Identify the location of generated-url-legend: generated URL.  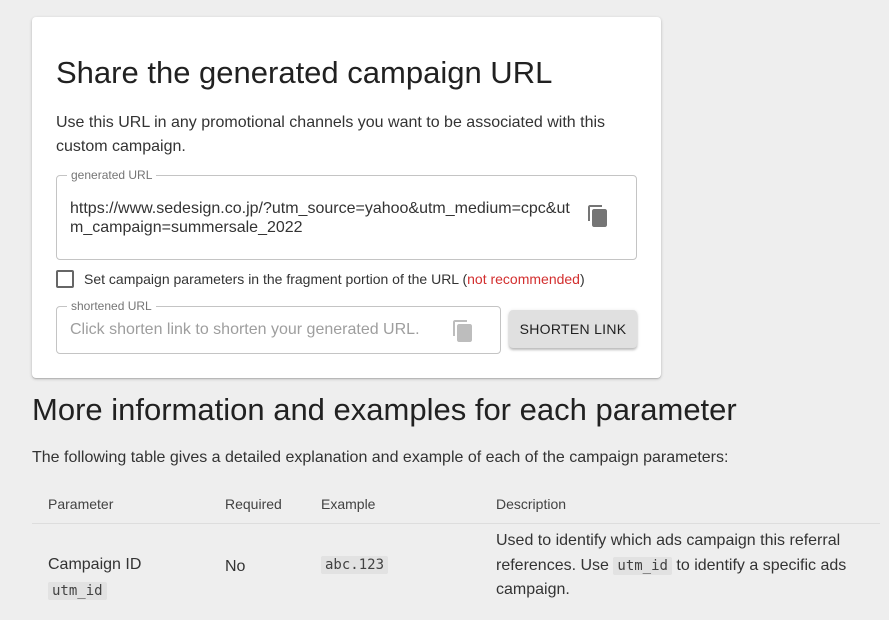
(112, 175).